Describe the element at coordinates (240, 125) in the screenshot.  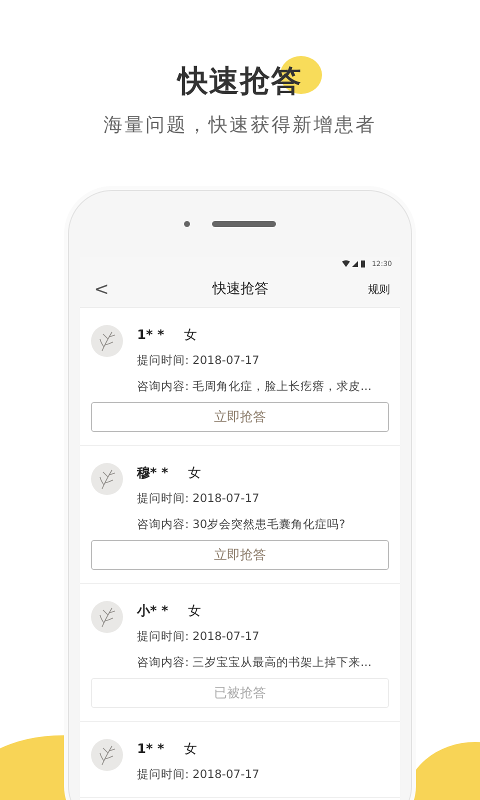
I see `subtitle: 海量问题，快速获得新增患者` at that location.